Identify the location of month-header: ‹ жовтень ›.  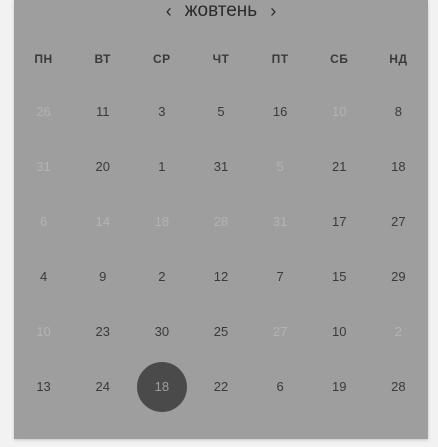
(221, 11).